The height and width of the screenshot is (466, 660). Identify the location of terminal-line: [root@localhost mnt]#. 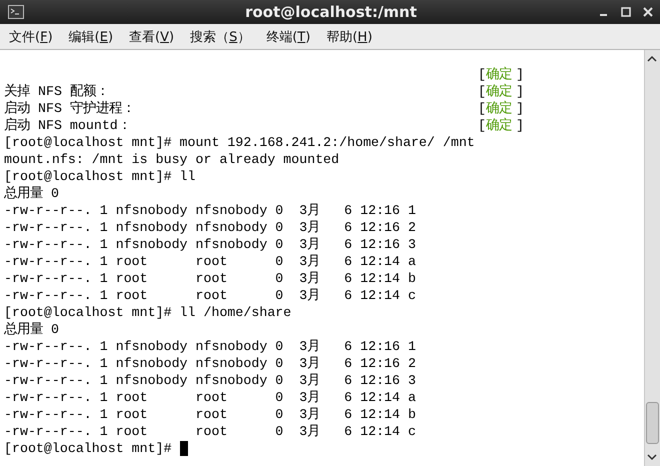
(88, 448).